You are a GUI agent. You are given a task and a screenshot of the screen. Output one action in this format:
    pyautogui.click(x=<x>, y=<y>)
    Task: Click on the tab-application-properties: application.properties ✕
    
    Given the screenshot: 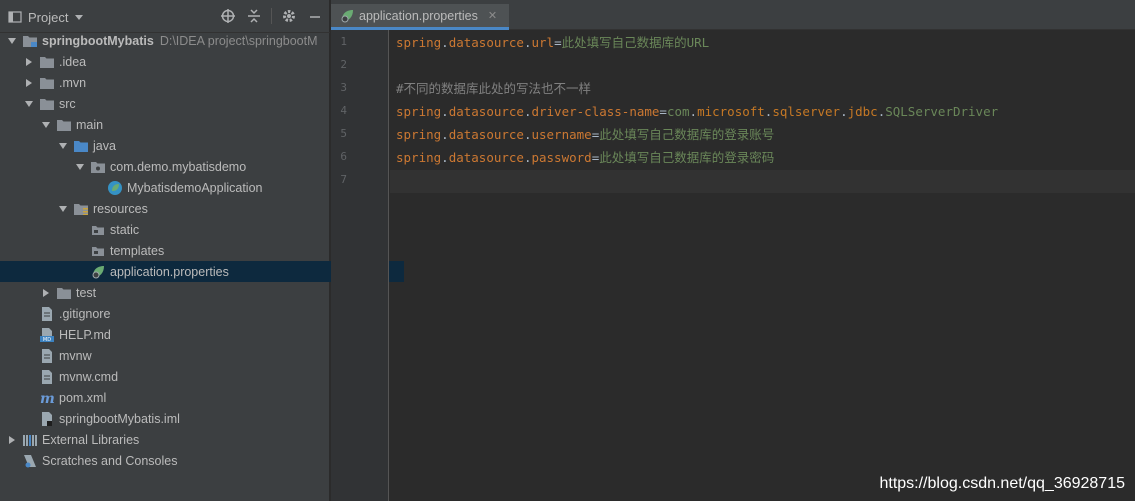 What is the action you would take?
    pyautogui.click(x=420, y=17)
    